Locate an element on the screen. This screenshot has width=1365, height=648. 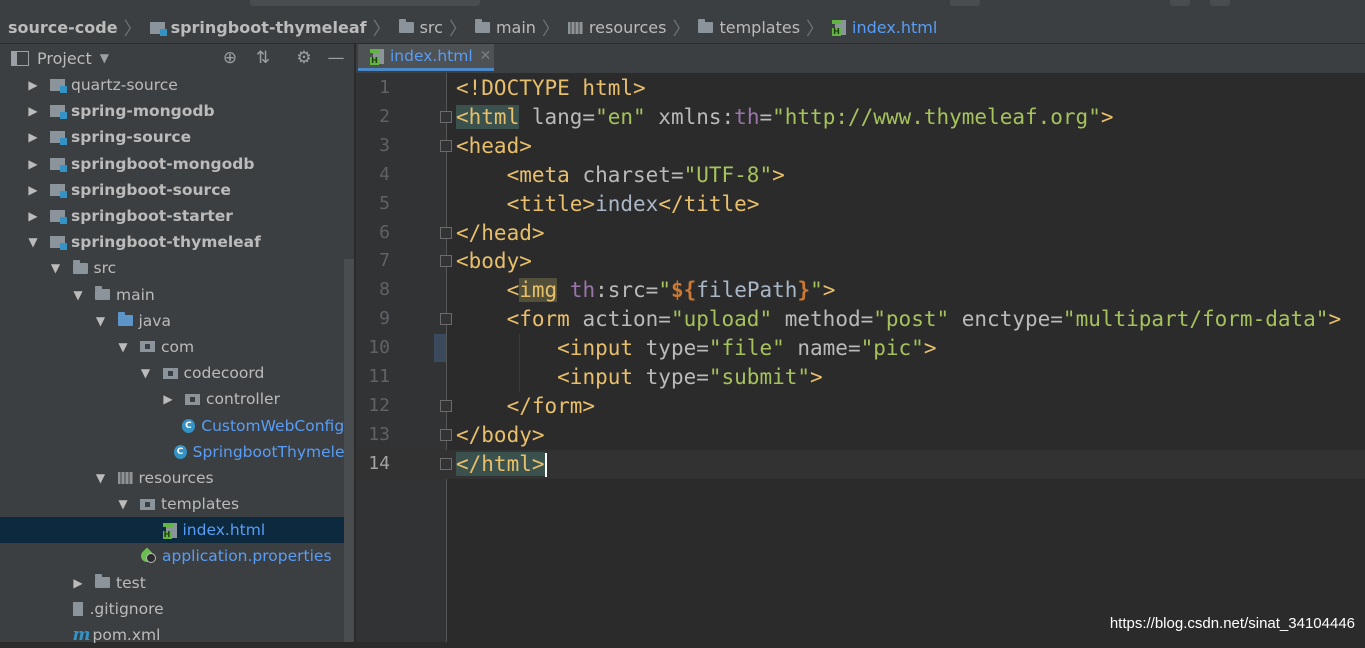
tree-item: ▼ templates is located at coordinates (177, 504).